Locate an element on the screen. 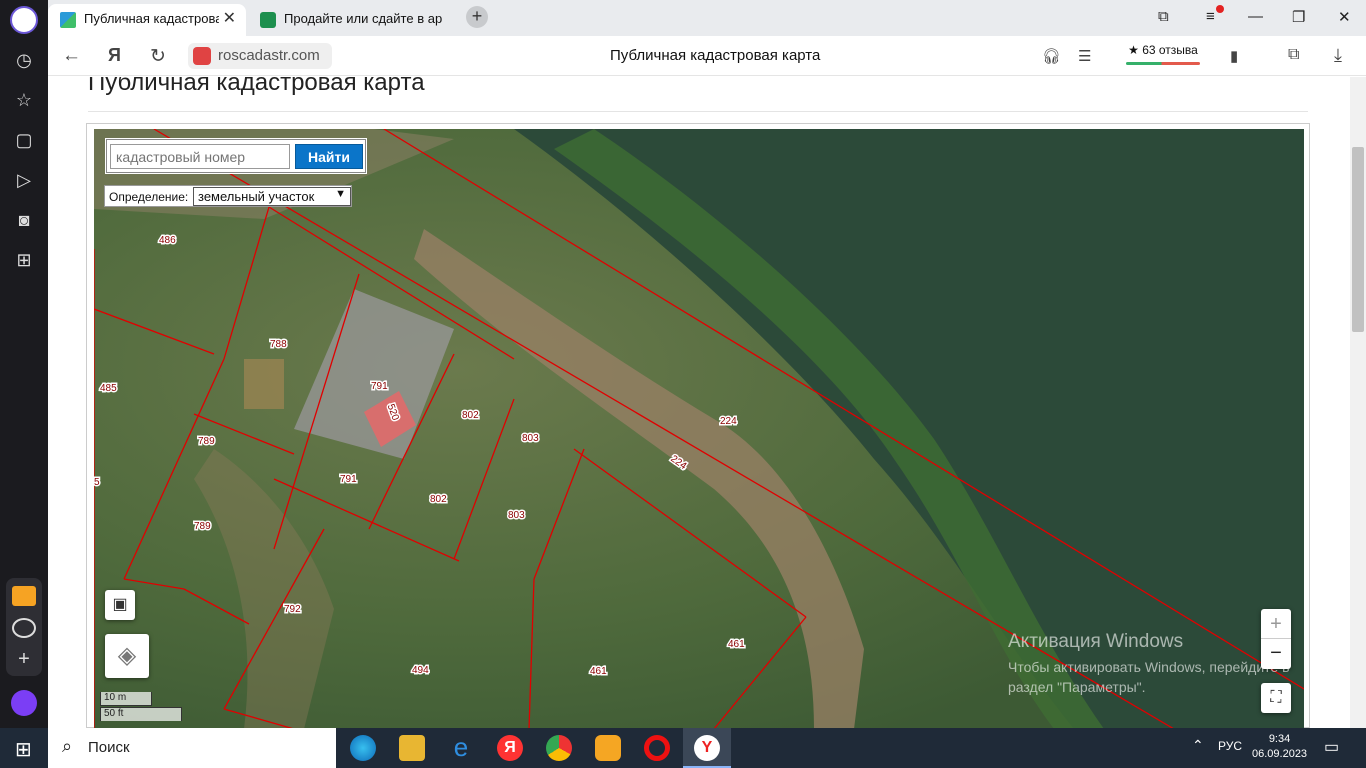 The image size is (1366, 768). yandex-app-icon: Я is located at coordinates (510, 748).